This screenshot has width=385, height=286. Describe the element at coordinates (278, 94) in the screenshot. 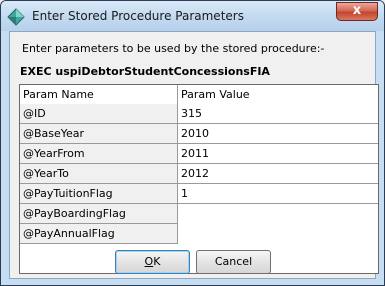

I see `column-header-param-value: Param Value` at that location.